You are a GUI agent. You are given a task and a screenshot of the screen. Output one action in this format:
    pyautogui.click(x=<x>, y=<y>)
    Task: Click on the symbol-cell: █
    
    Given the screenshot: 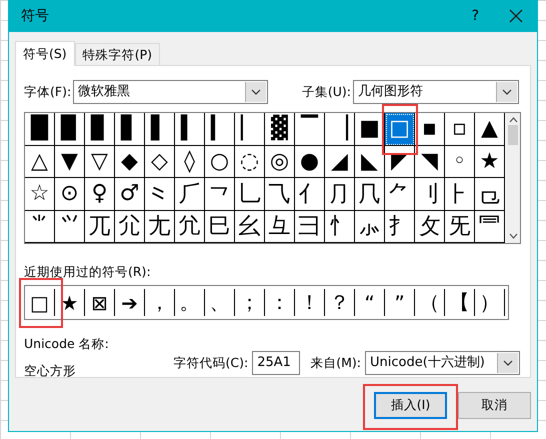 What is the action you would take?
    pyautogui.click(x=40, y=129)
    